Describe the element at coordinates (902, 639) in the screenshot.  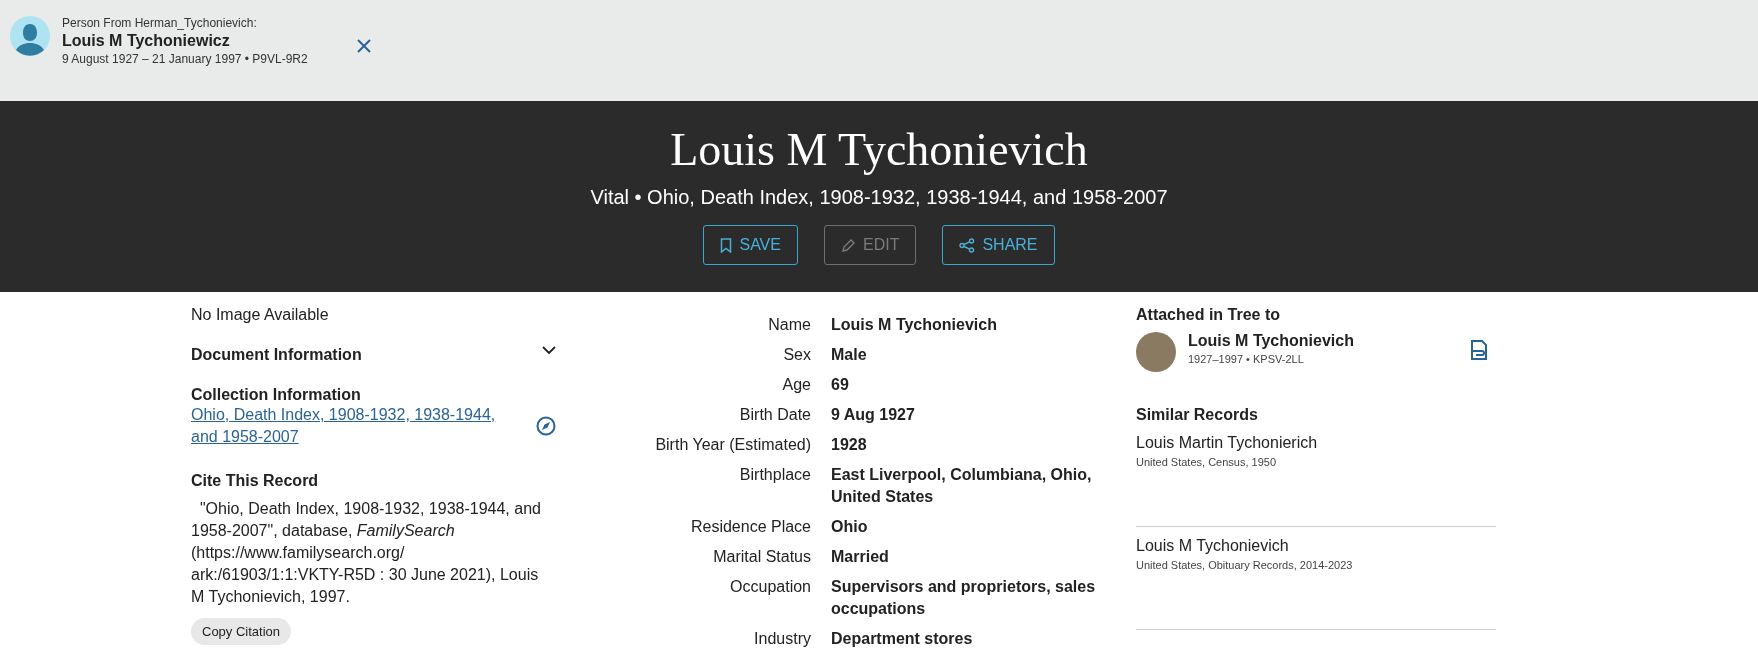
I see `fact-value: Department stores` at that location.